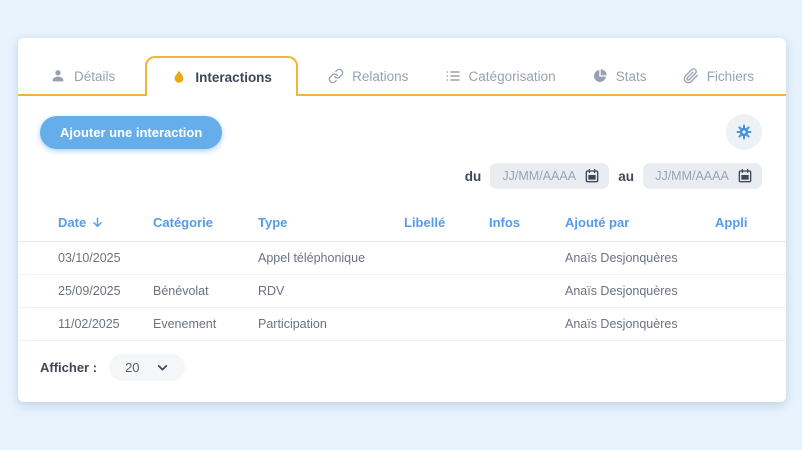  What do you see at coordinates (185, 324) in the screenshot?
I see `cell-categorie: Evenement` at bounding box center [185, 324].